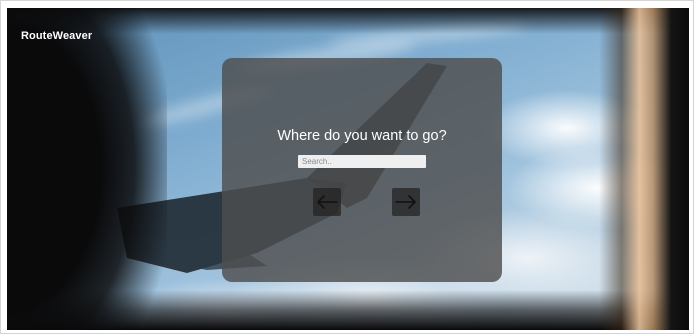 This screenshot has width=694, height=334. I want to click on next-button, so click(406, 202).